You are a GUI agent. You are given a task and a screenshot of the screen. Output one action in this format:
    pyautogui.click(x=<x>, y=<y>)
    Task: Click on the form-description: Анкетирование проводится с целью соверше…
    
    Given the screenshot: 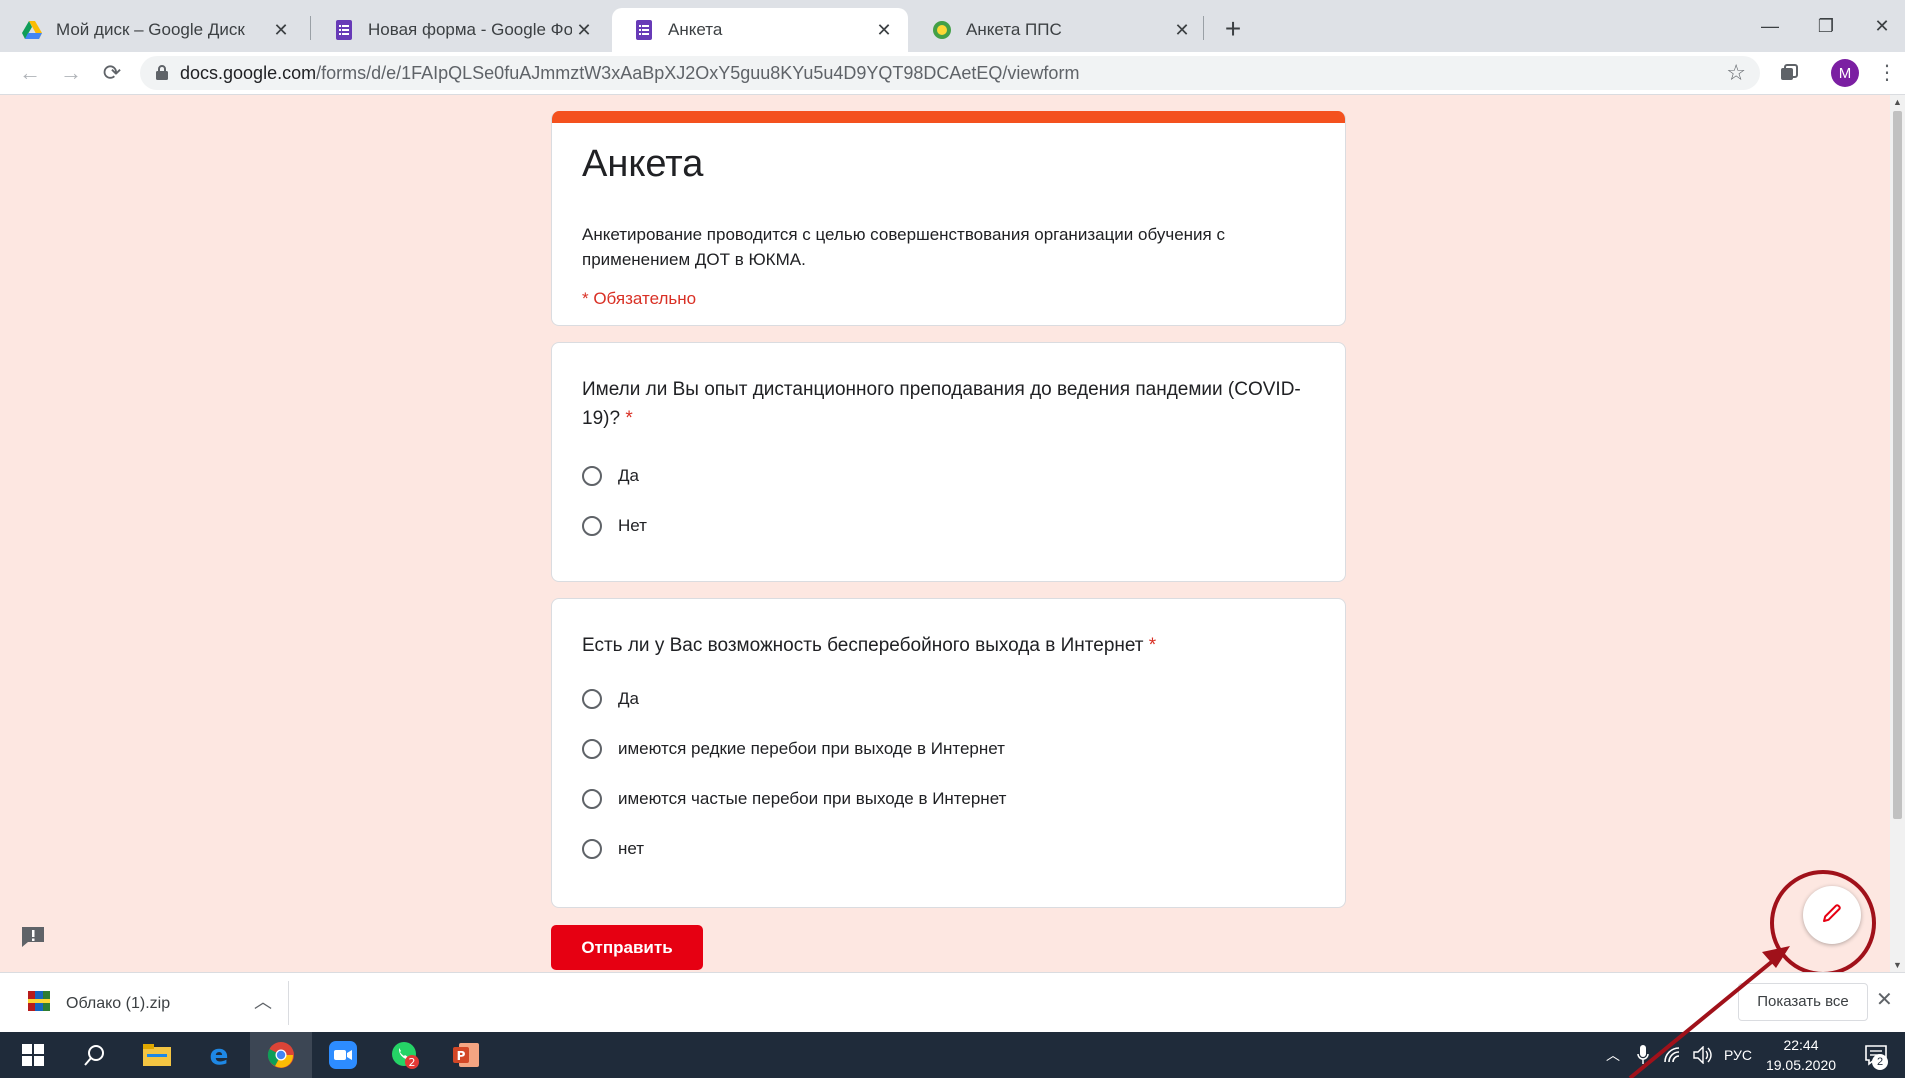 What is the action you would take?
    pyautogui.click(x=903, y=247)
    